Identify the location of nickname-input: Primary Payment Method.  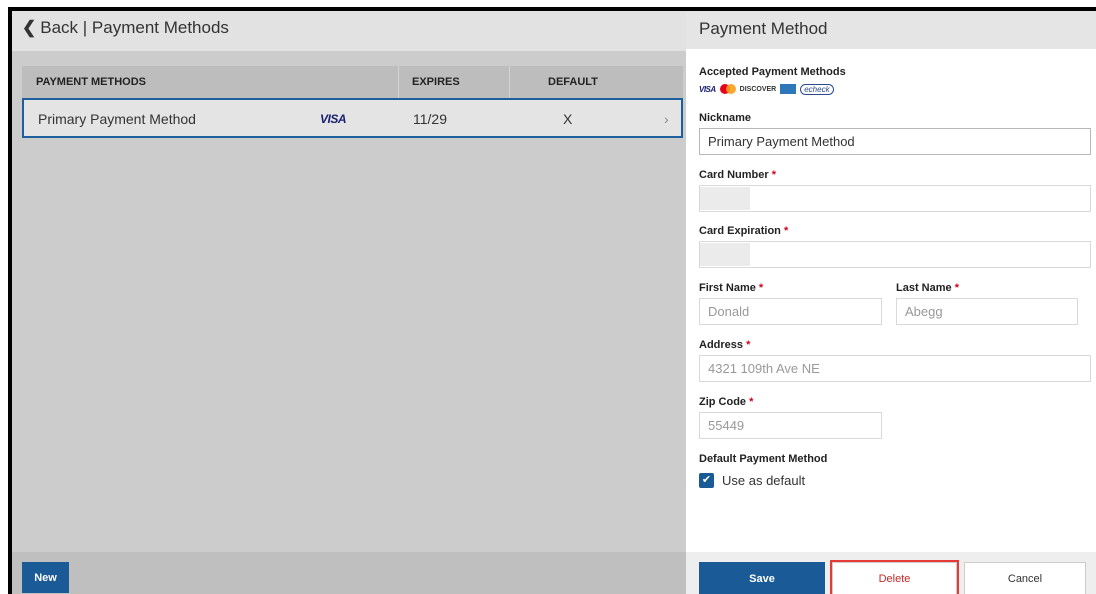
(895, 141).